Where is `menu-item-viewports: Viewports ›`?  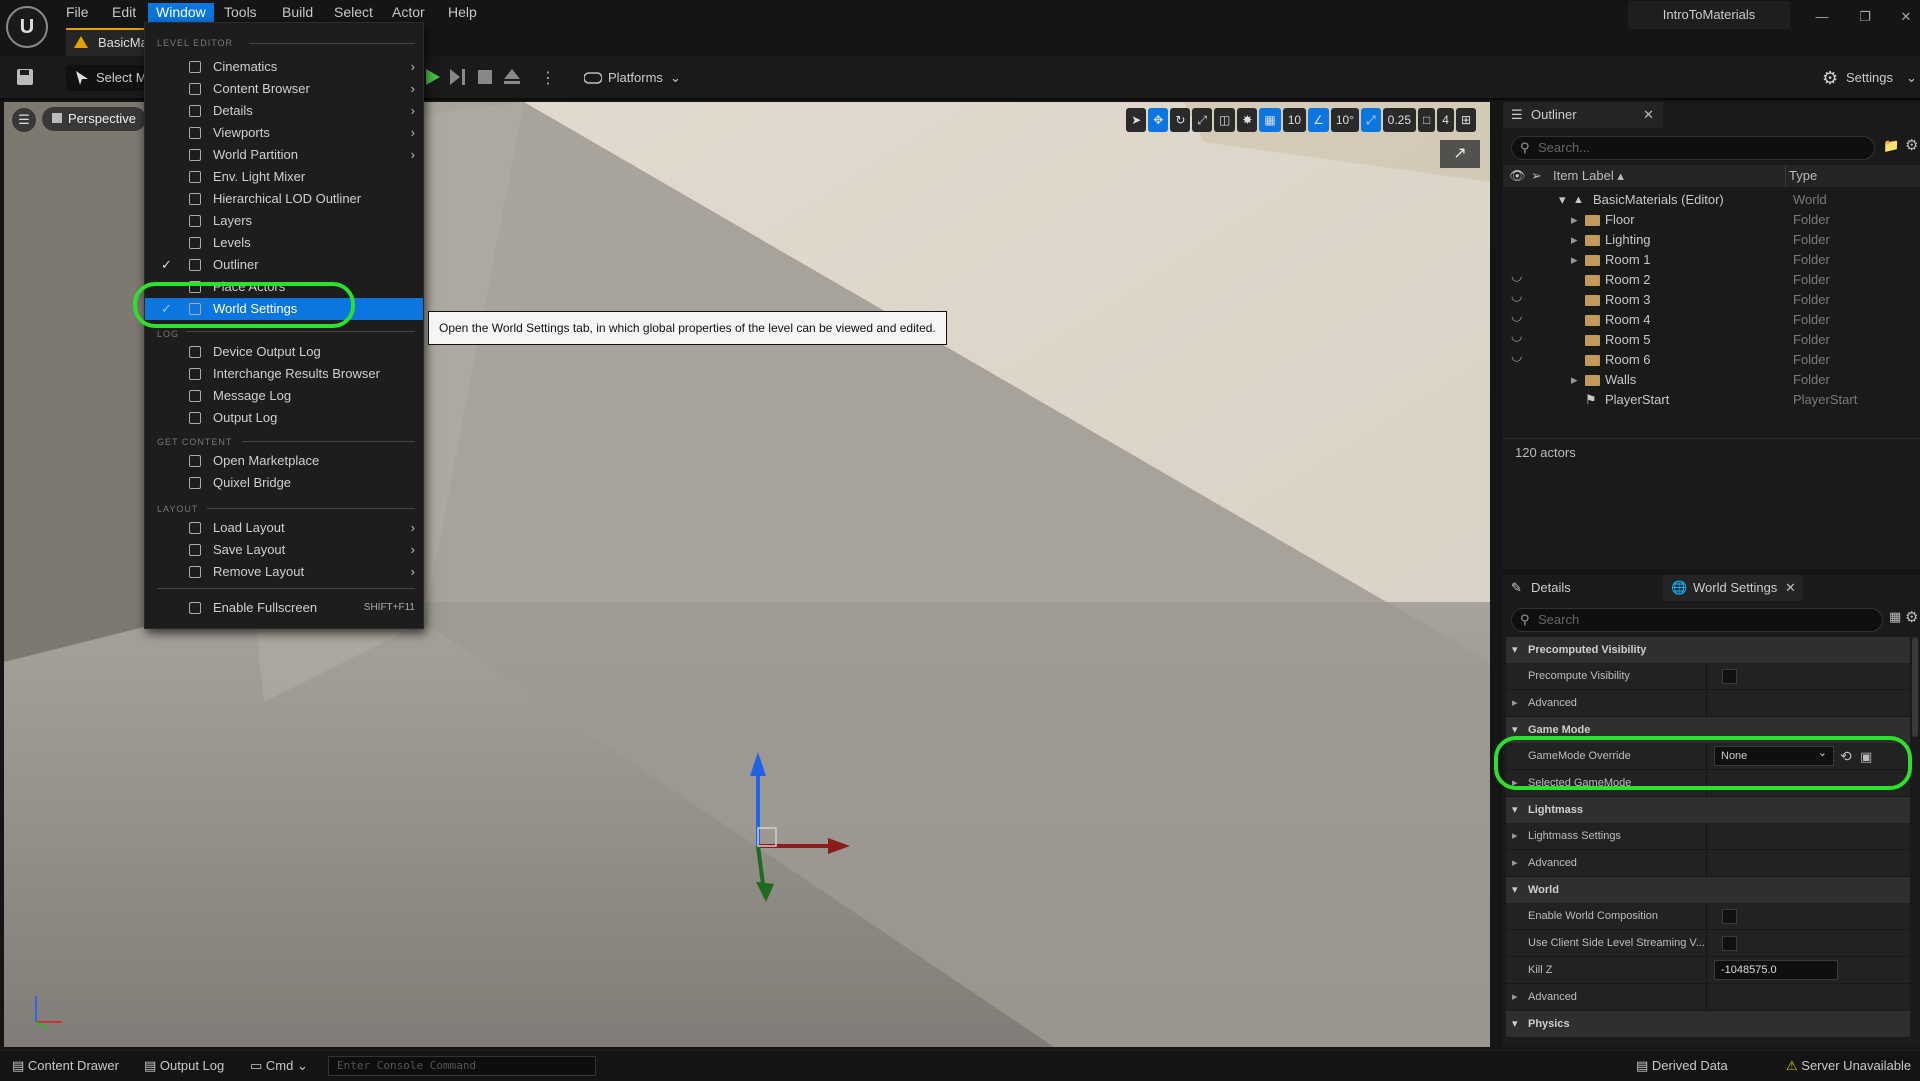 menu-item-viewports: Viewports › is located at coordinates (284, 133).